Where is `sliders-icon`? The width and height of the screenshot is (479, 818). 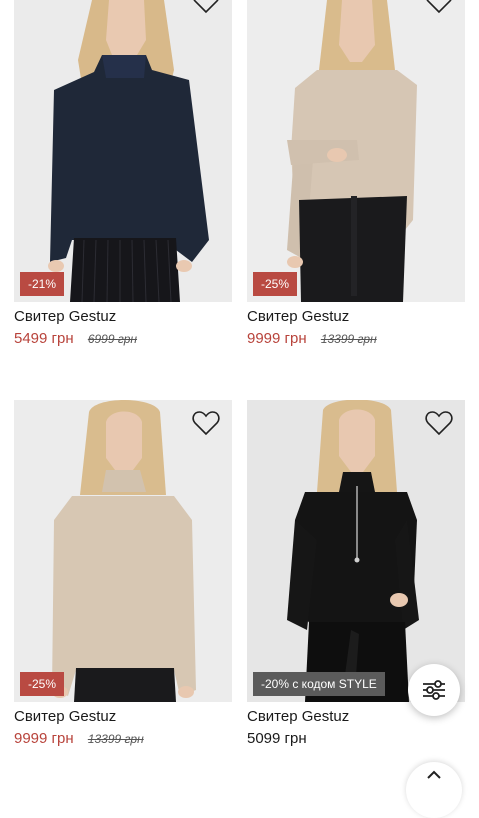
sliders-icon is located at coordinates (434, 690).